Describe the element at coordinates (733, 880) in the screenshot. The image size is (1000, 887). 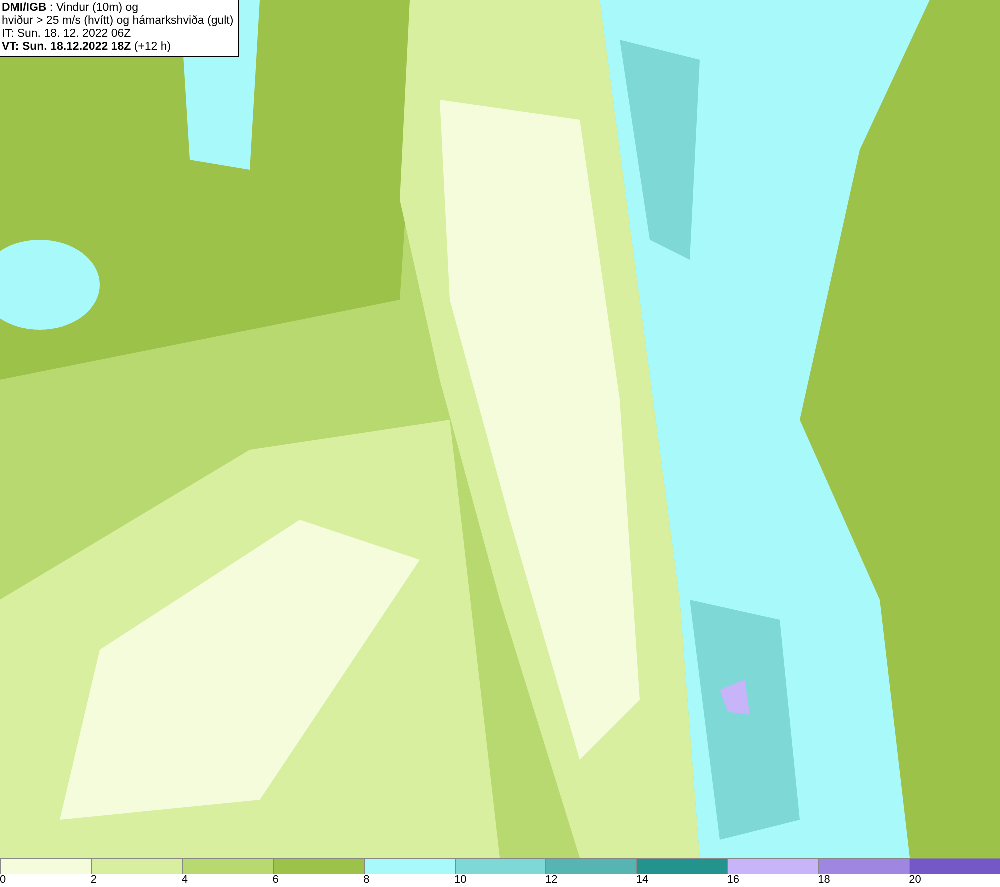
I see `legend-label: 16` at that location.